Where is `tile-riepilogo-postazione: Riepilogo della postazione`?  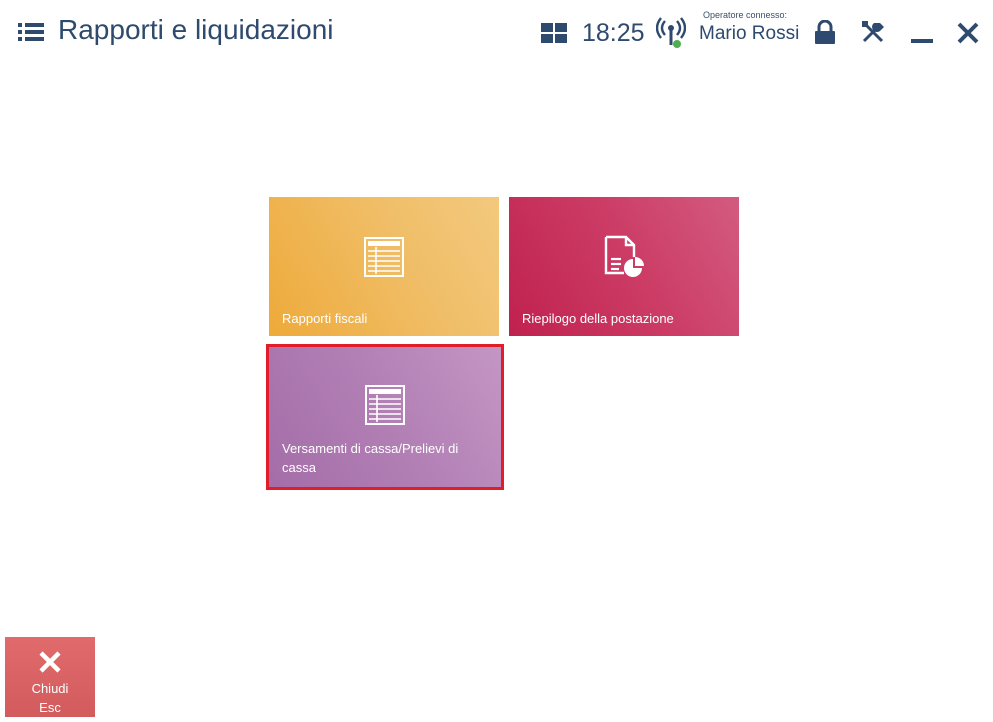
tile-riepilogo-postazione: Riepilogo della postazione is located at coordinates (624, 266).